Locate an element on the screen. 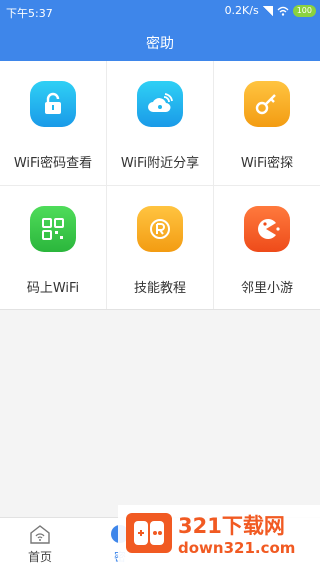 This screenshot has width=320, height=569. home-wifi-icon is located at coordinates (40, 534).